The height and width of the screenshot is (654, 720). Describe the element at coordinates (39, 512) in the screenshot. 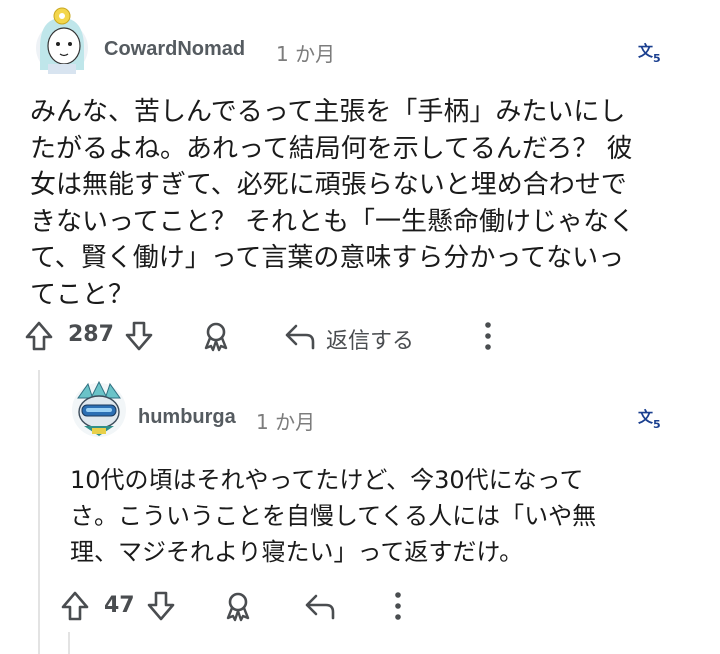

I see `thread-line` at that location.